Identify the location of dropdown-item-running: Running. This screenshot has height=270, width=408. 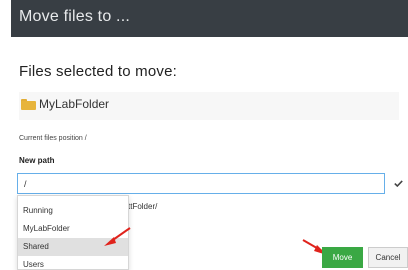
(73, 211).